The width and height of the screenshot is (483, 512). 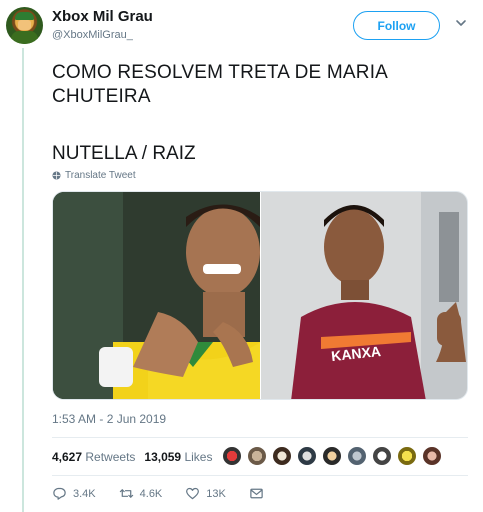 I want to click on engagement-stats: 4,627 Retweets 13,059 Likes, so click(x=132, y=457).